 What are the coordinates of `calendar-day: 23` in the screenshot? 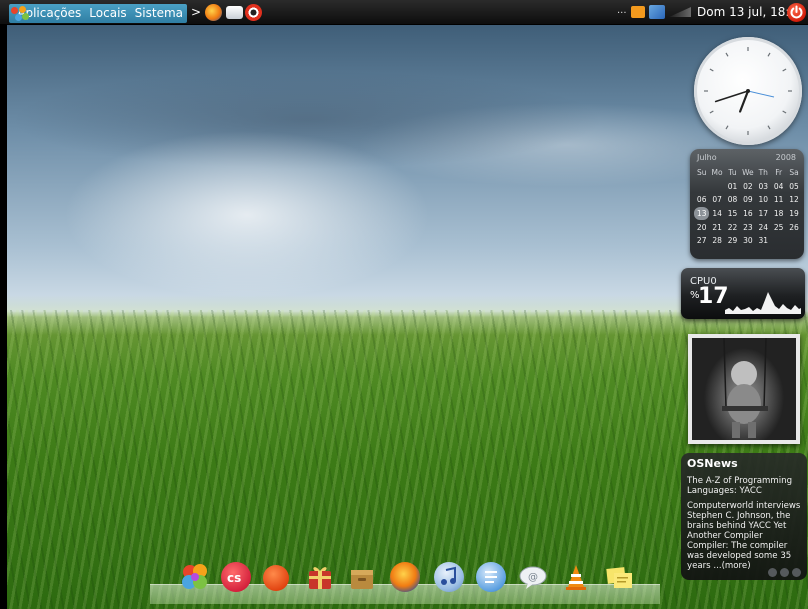 It's located at (747, 227).